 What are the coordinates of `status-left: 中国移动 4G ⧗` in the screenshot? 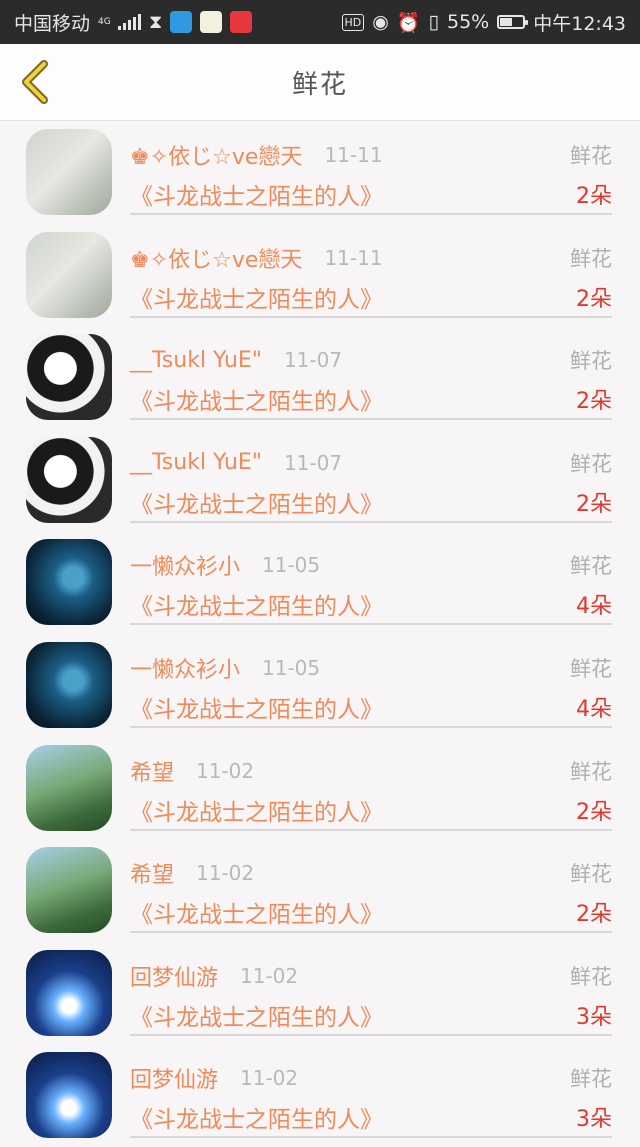 It's located at (133, 22).